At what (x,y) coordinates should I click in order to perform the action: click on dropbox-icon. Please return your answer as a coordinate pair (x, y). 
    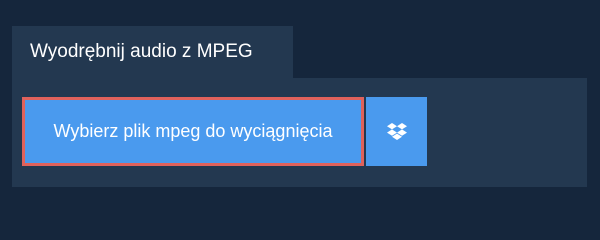
    Looking at the image, I should click on (396, 131).